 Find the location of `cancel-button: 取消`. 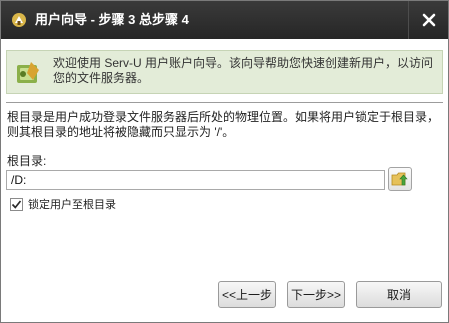

cancel-button: 取消 is located at coordinates (399, 294).